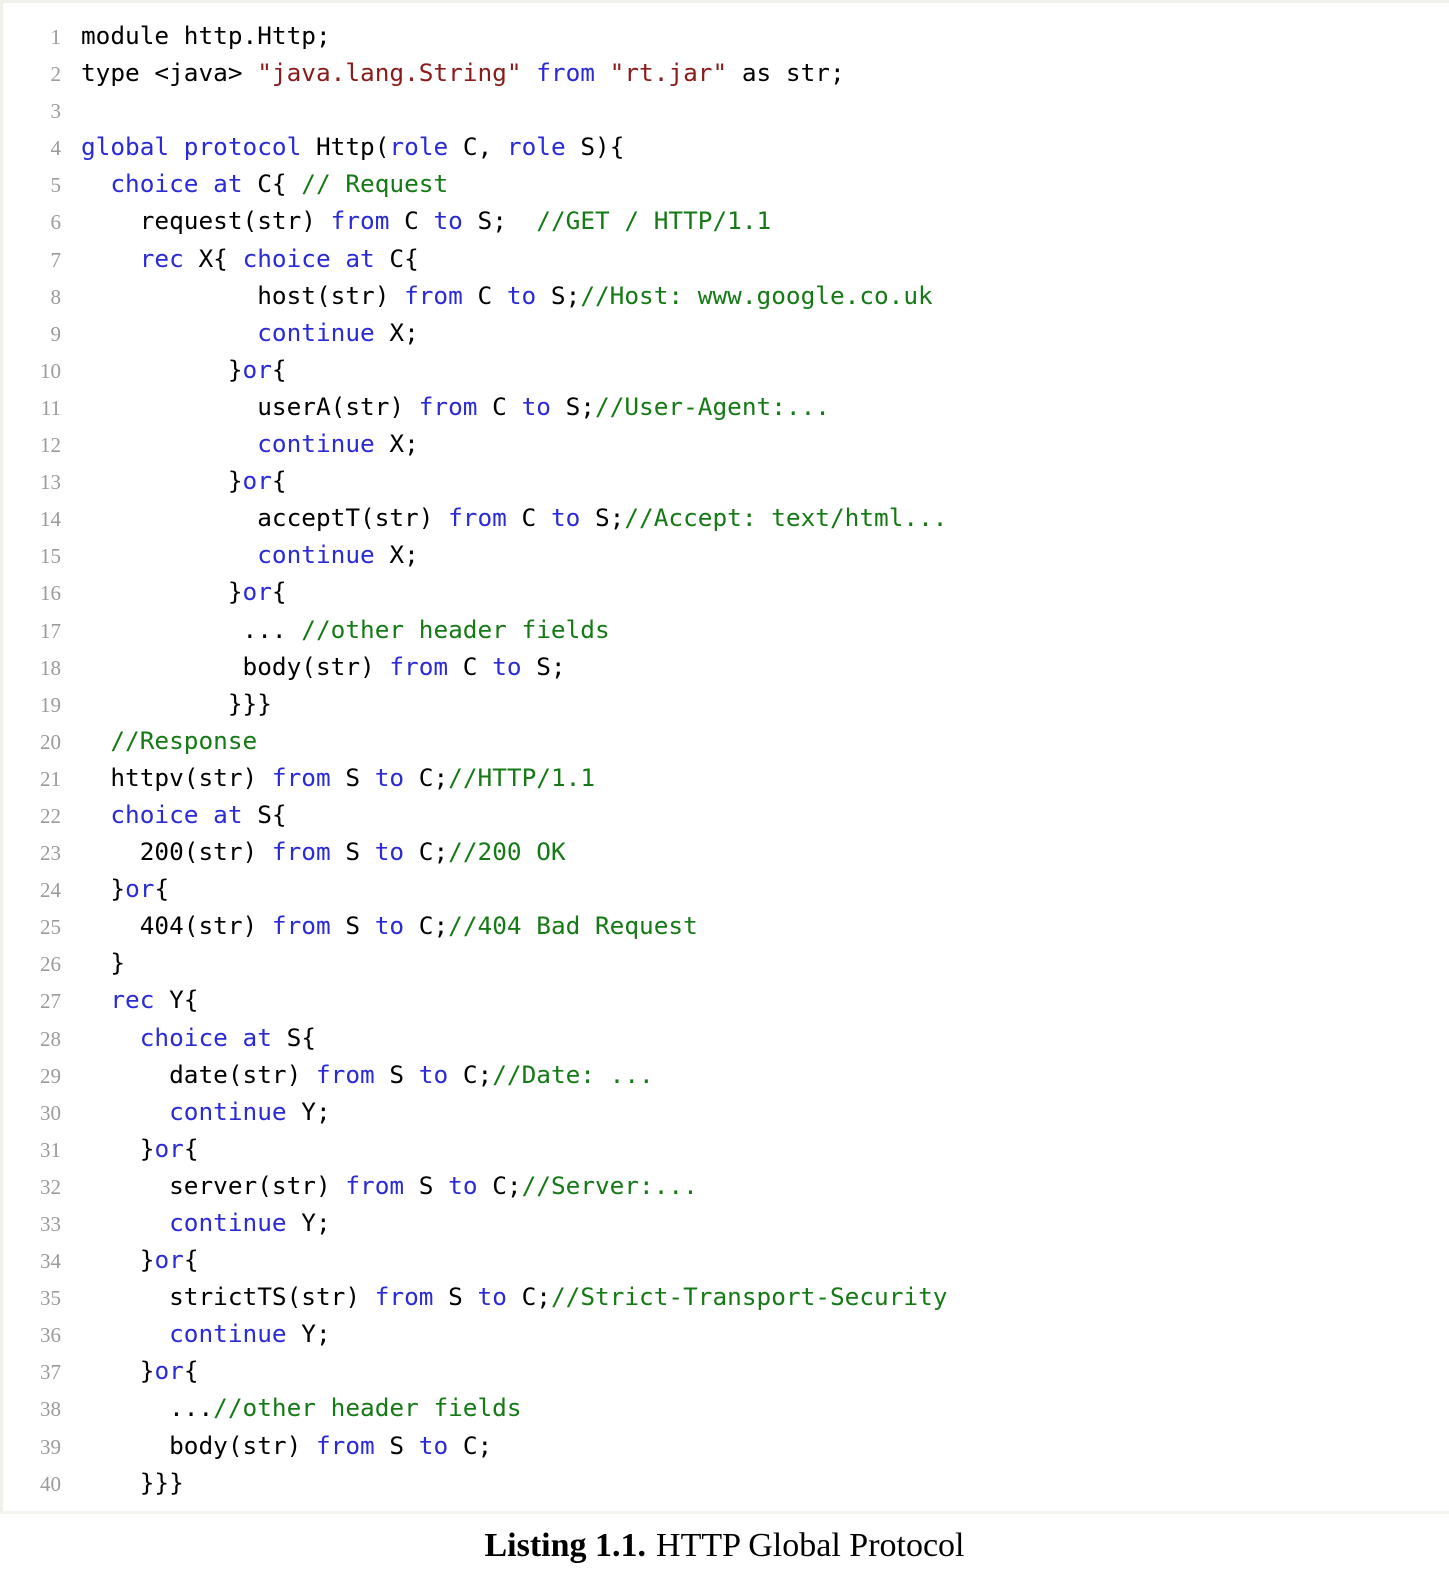 This screenshot has height=1579, width=1449. What do you see at coordinates (726, 146) in the screenshot?
I see `code-line: 4 global protocol Http(role C, role S){` at bounding box center [726, 146].